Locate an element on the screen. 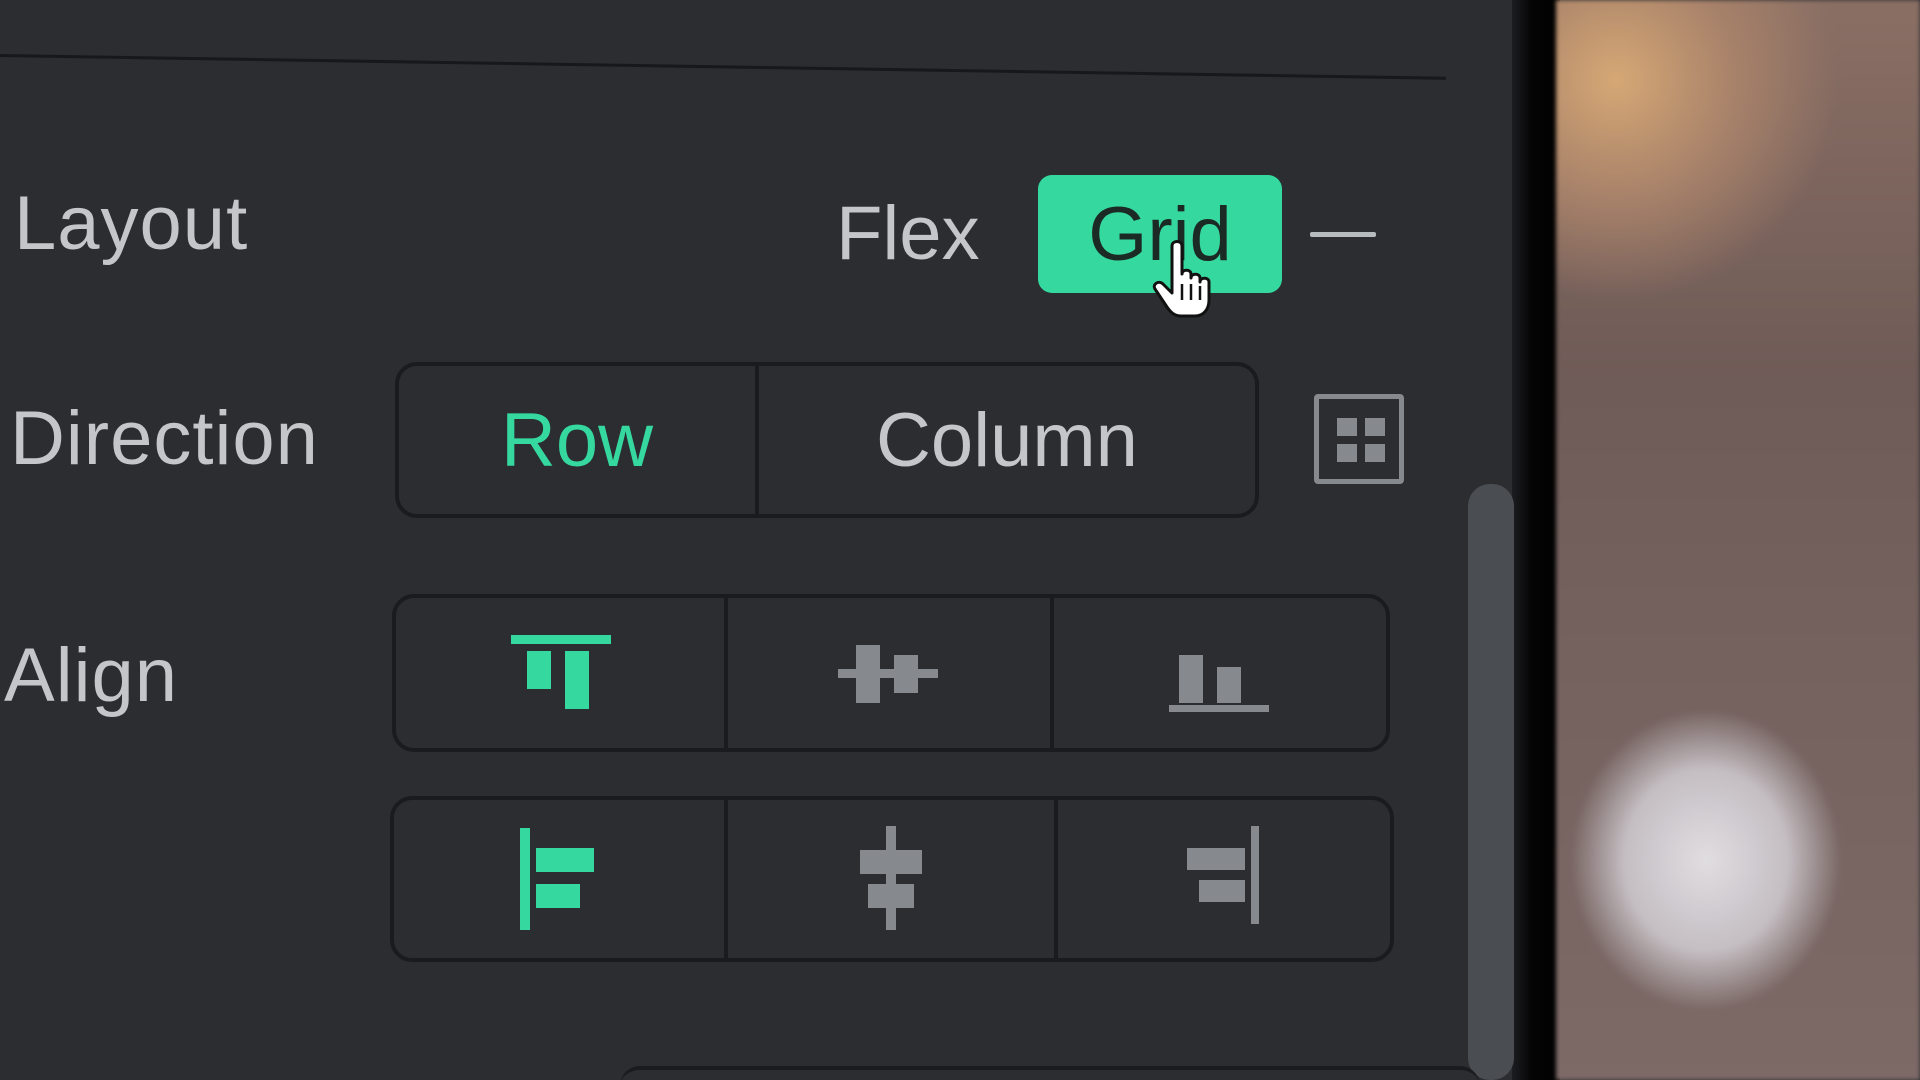 The height and width of the screenshot is (1080, 1920). vertical-align-segmented-control is located at coordinates (891, 673).